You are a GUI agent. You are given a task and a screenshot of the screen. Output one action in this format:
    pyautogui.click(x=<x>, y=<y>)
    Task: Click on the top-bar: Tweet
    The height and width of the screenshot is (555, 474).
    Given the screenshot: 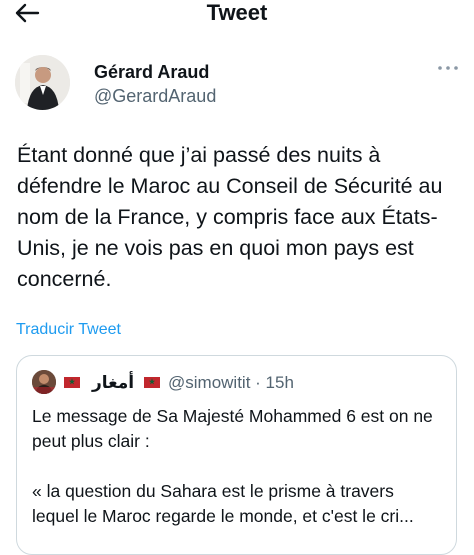 What is the action you would take?
    pyautogui.click(x=237, y=14)
    